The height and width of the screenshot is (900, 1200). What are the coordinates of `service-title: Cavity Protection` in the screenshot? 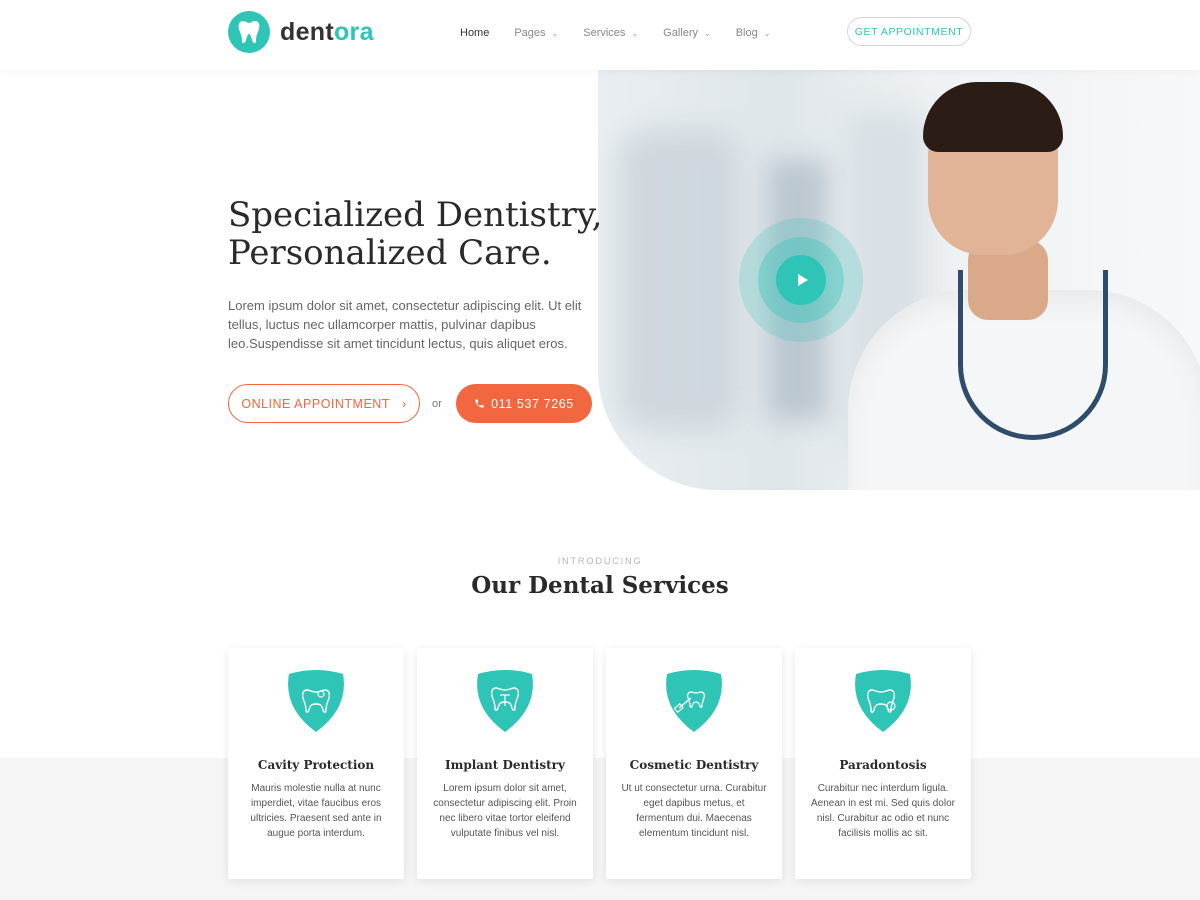 It's located at (316, 765).